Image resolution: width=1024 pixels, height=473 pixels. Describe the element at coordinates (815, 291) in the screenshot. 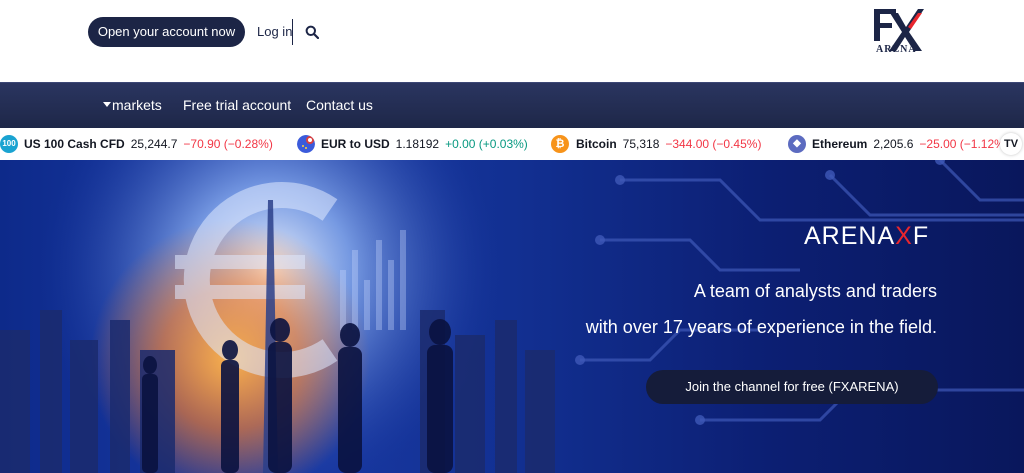

I see `hero-tagline-line1: A team of analysts and traders` at that location.